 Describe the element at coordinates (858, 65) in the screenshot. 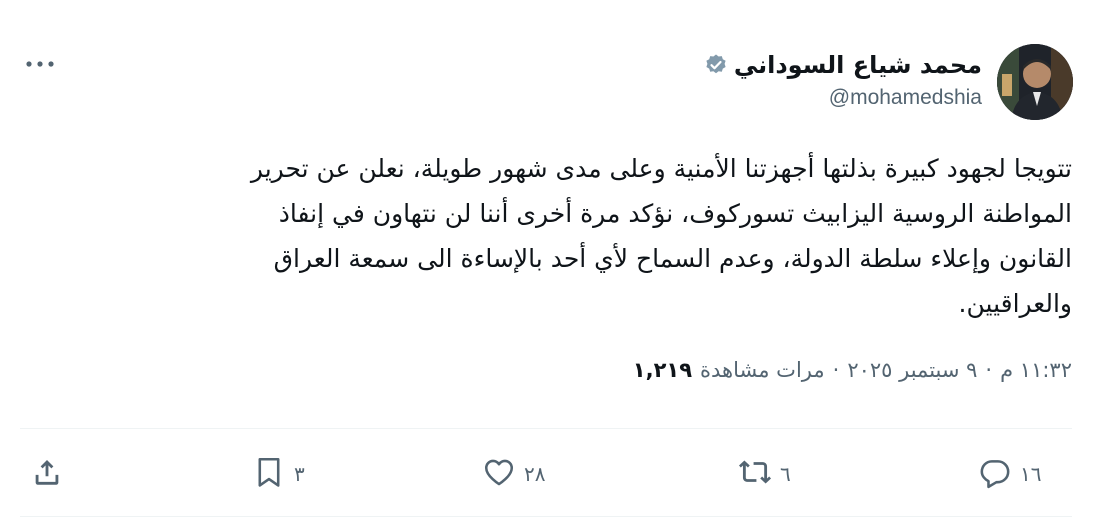

I see `author-name: محمد شياع السوداني` at that location.